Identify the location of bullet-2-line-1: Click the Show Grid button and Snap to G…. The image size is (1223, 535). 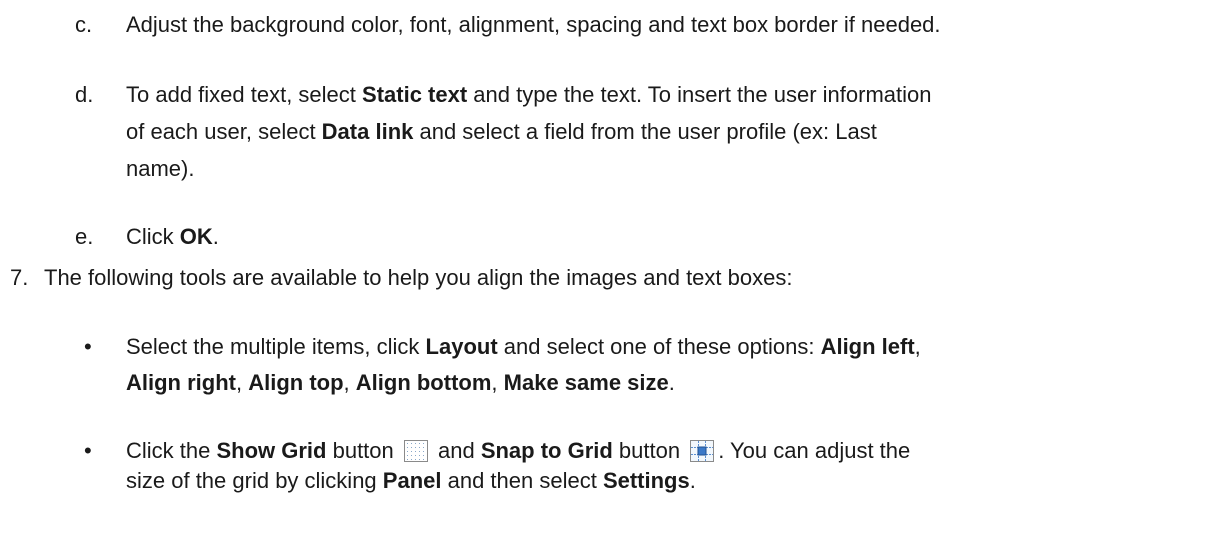
(518, 450).